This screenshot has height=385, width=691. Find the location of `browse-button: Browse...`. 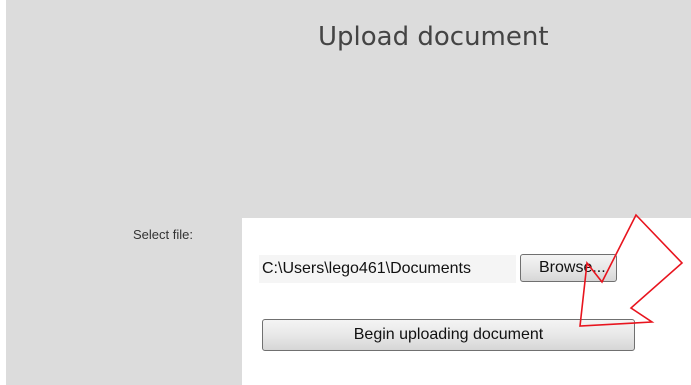

browse-button: Browse... is located at coordinates (568, 268).